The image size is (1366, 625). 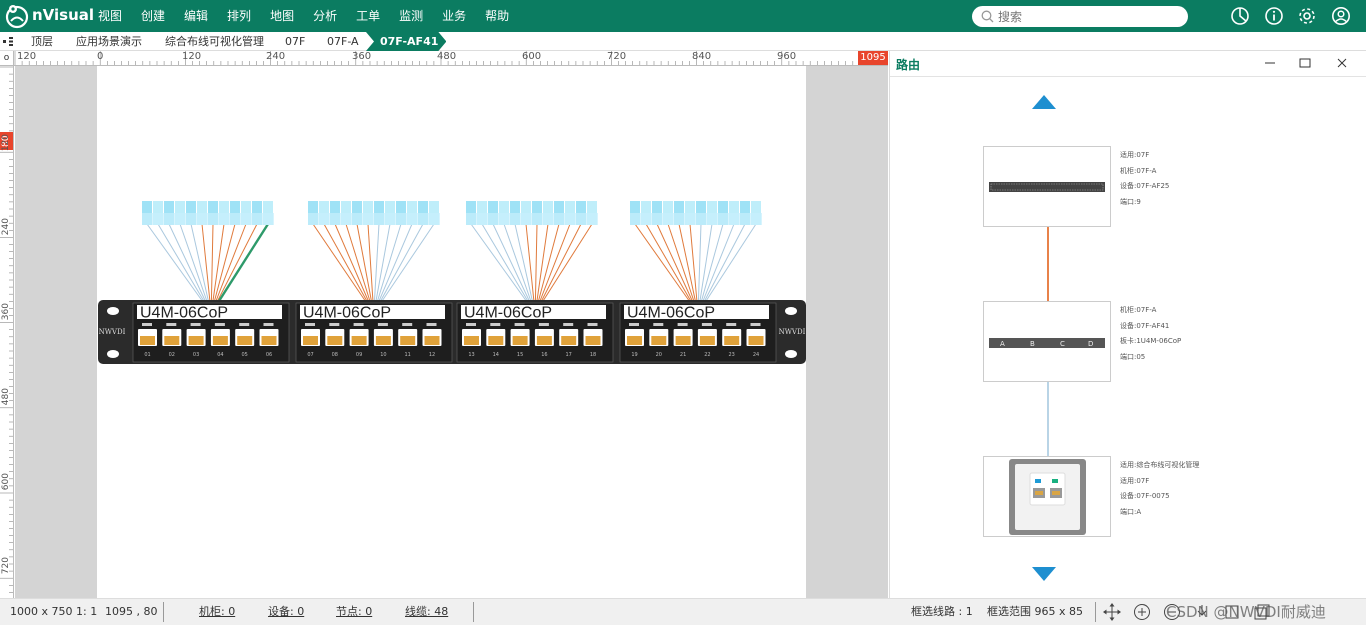 I want to click on info-icon, so click(x=1274, y=16).